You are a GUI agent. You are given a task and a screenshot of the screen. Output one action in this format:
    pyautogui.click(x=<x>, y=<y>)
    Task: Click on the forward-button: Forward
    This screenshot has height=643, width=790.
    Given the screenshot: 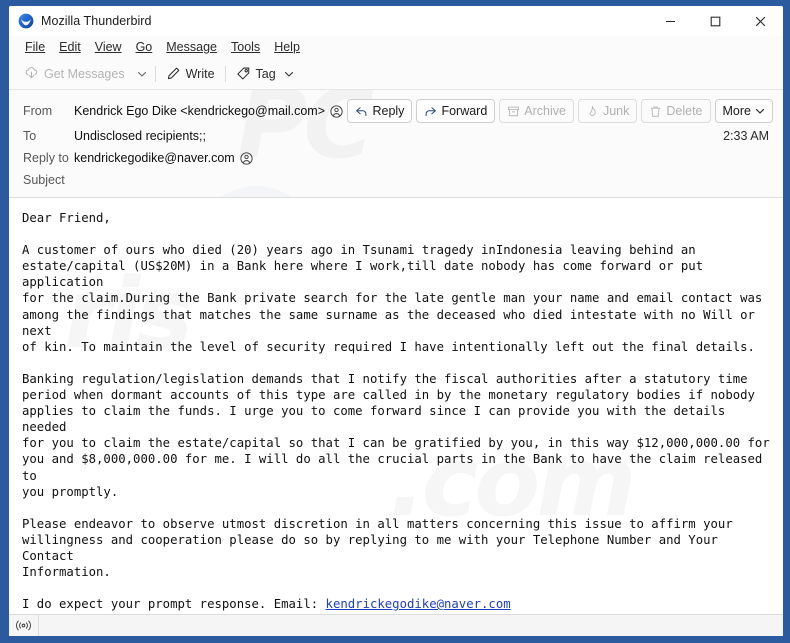 What is the action you would take?
    pyautogui.click(x=456, y=111)
    